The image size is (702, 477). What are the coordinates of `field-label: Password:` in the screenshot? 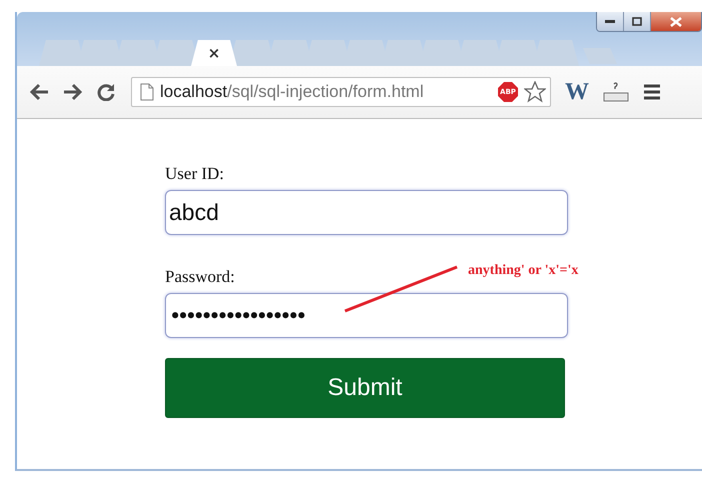 It's located at (200, 277).